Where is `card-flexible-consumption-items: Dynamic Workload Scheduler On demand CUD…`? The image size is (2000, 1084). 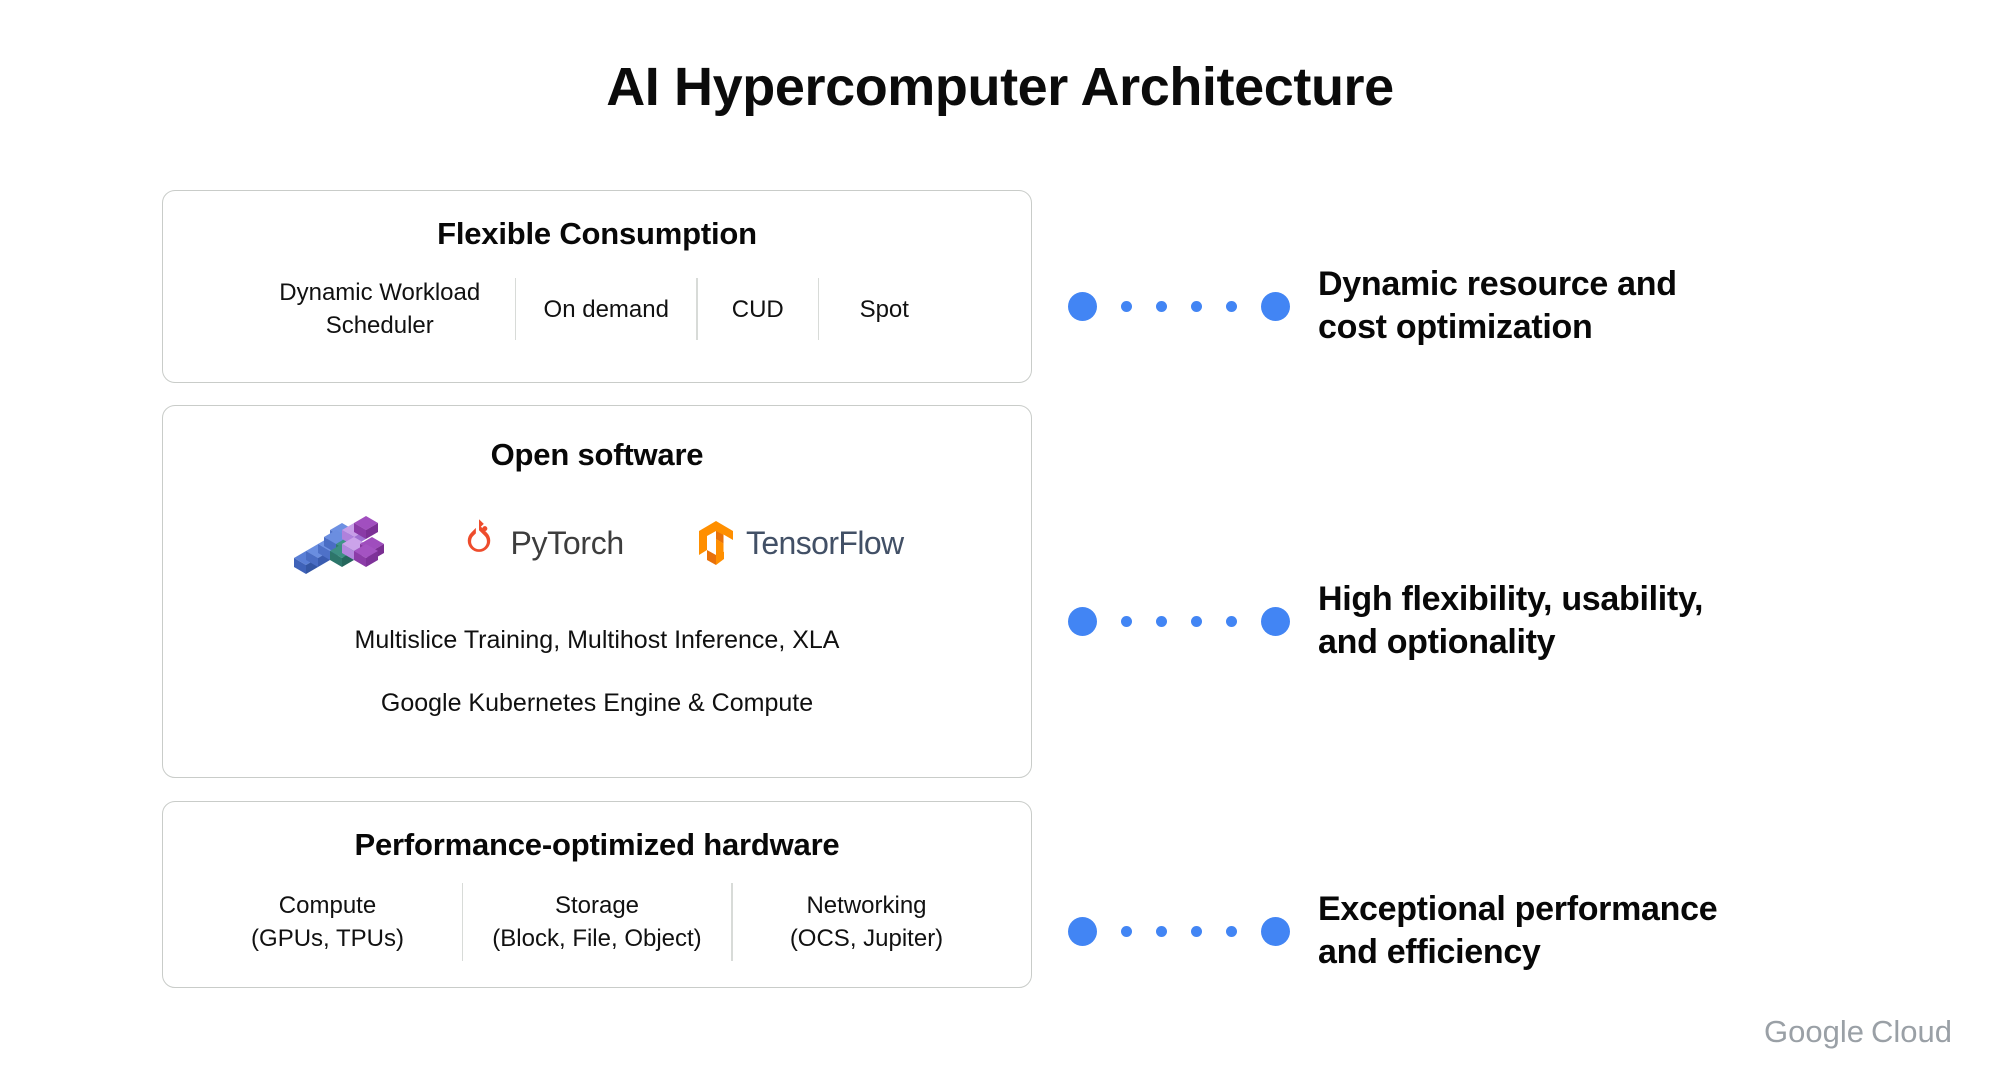
card-flexible-consumption-items: Dynamic Workload Scheduler On demand CUD… is located at coordinates (597, 309).